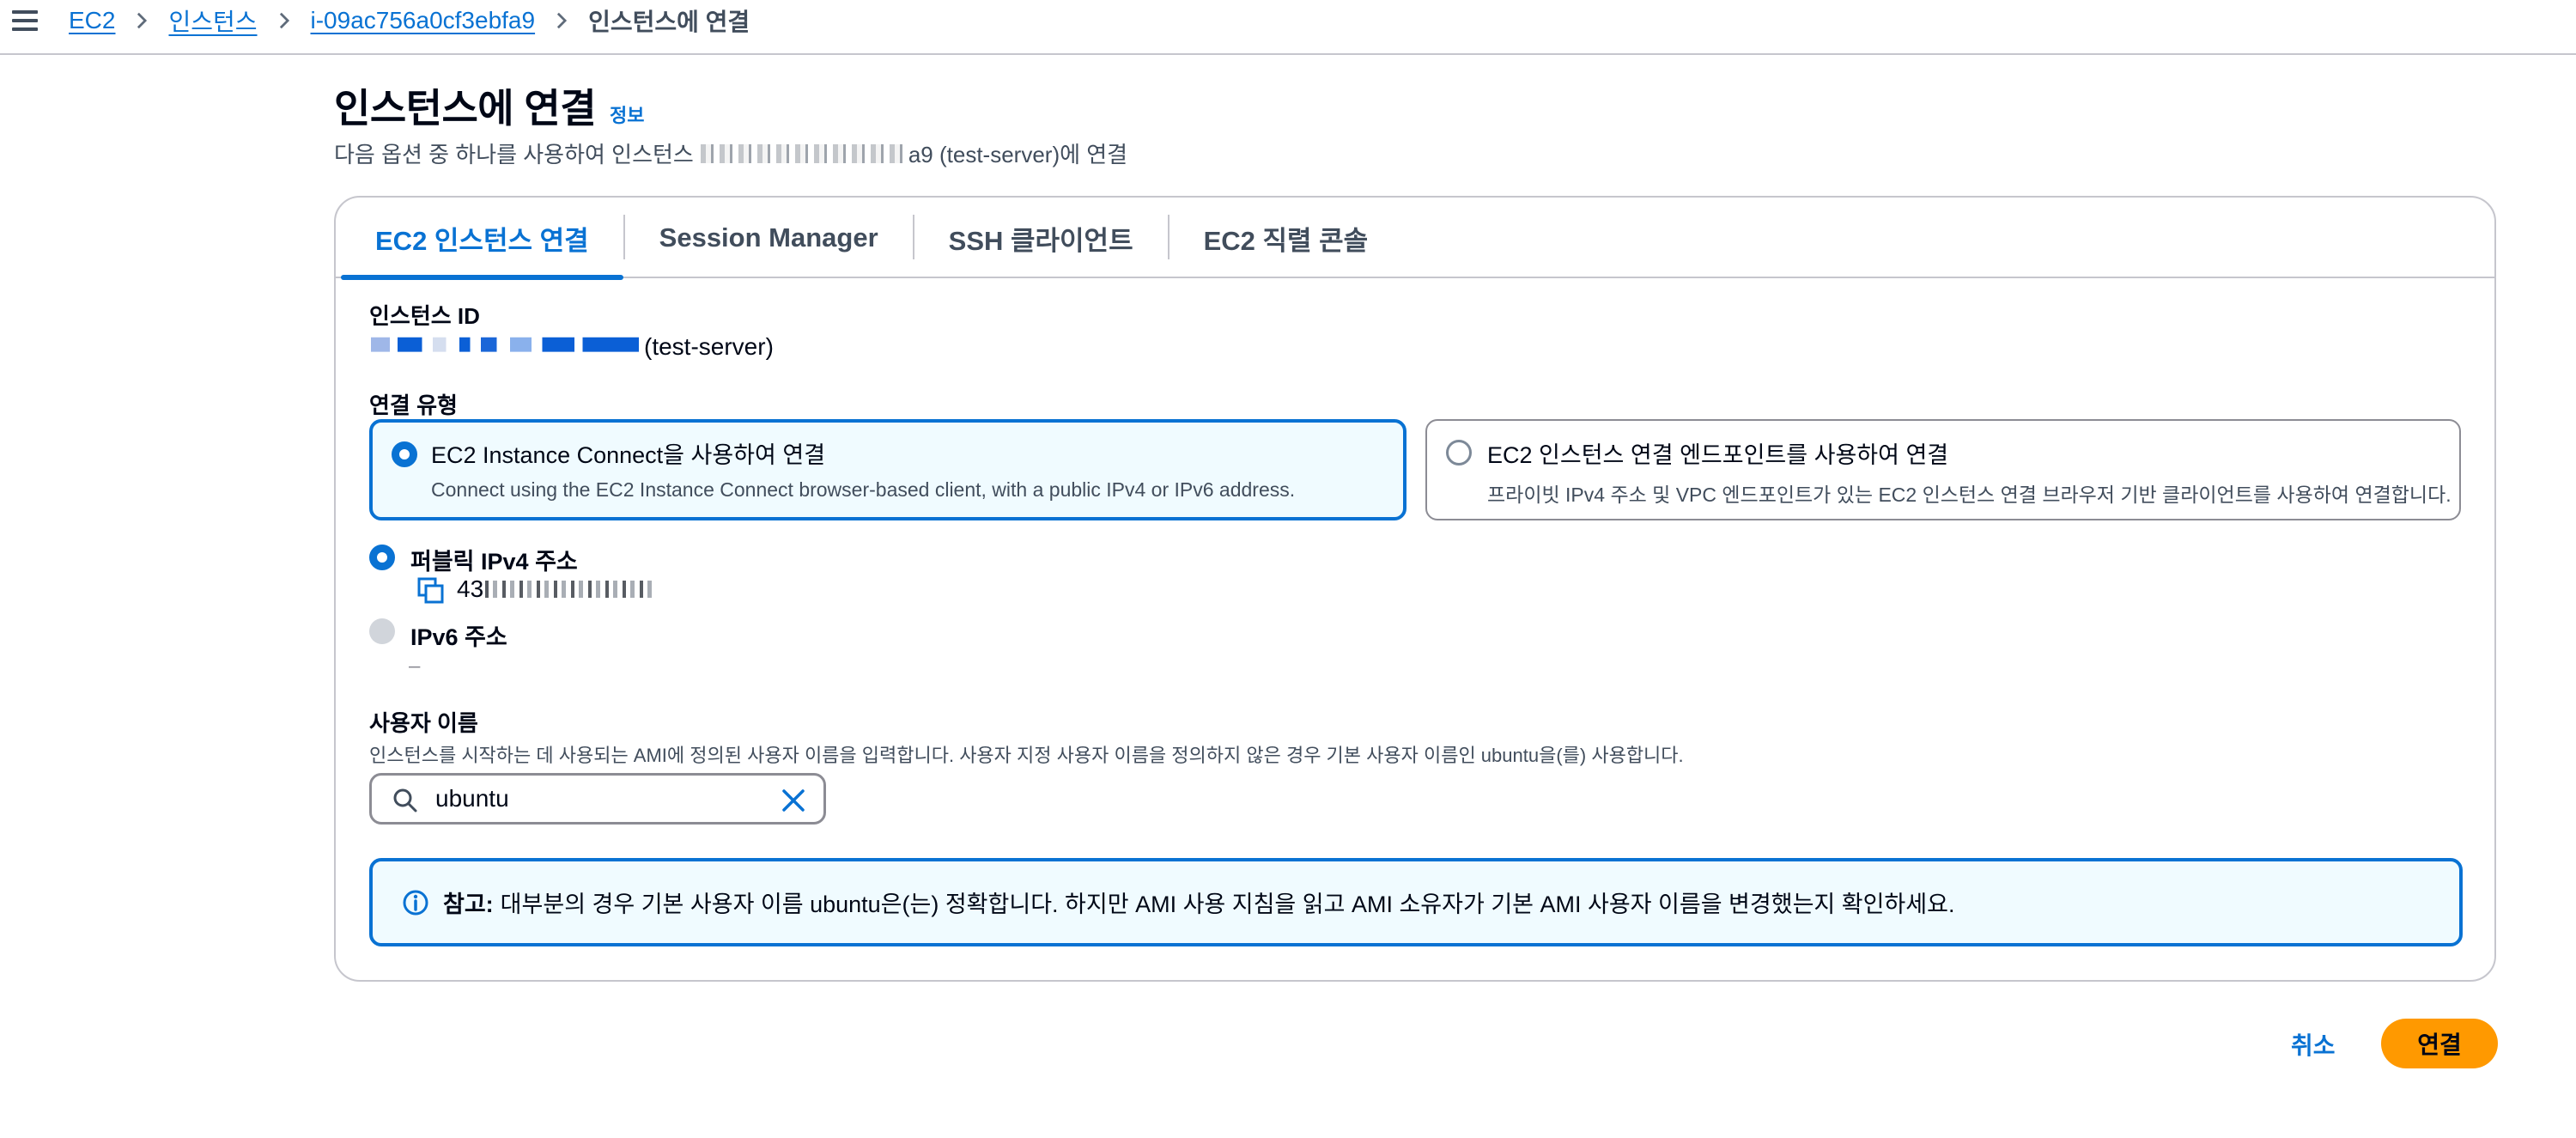 The height and width of the screenshot is (1138, 2576). Describe the element at coordinates (1018, 154) in the screenshot. I see `page-description-suffix: a9 (test-server)에 연결` at that location.